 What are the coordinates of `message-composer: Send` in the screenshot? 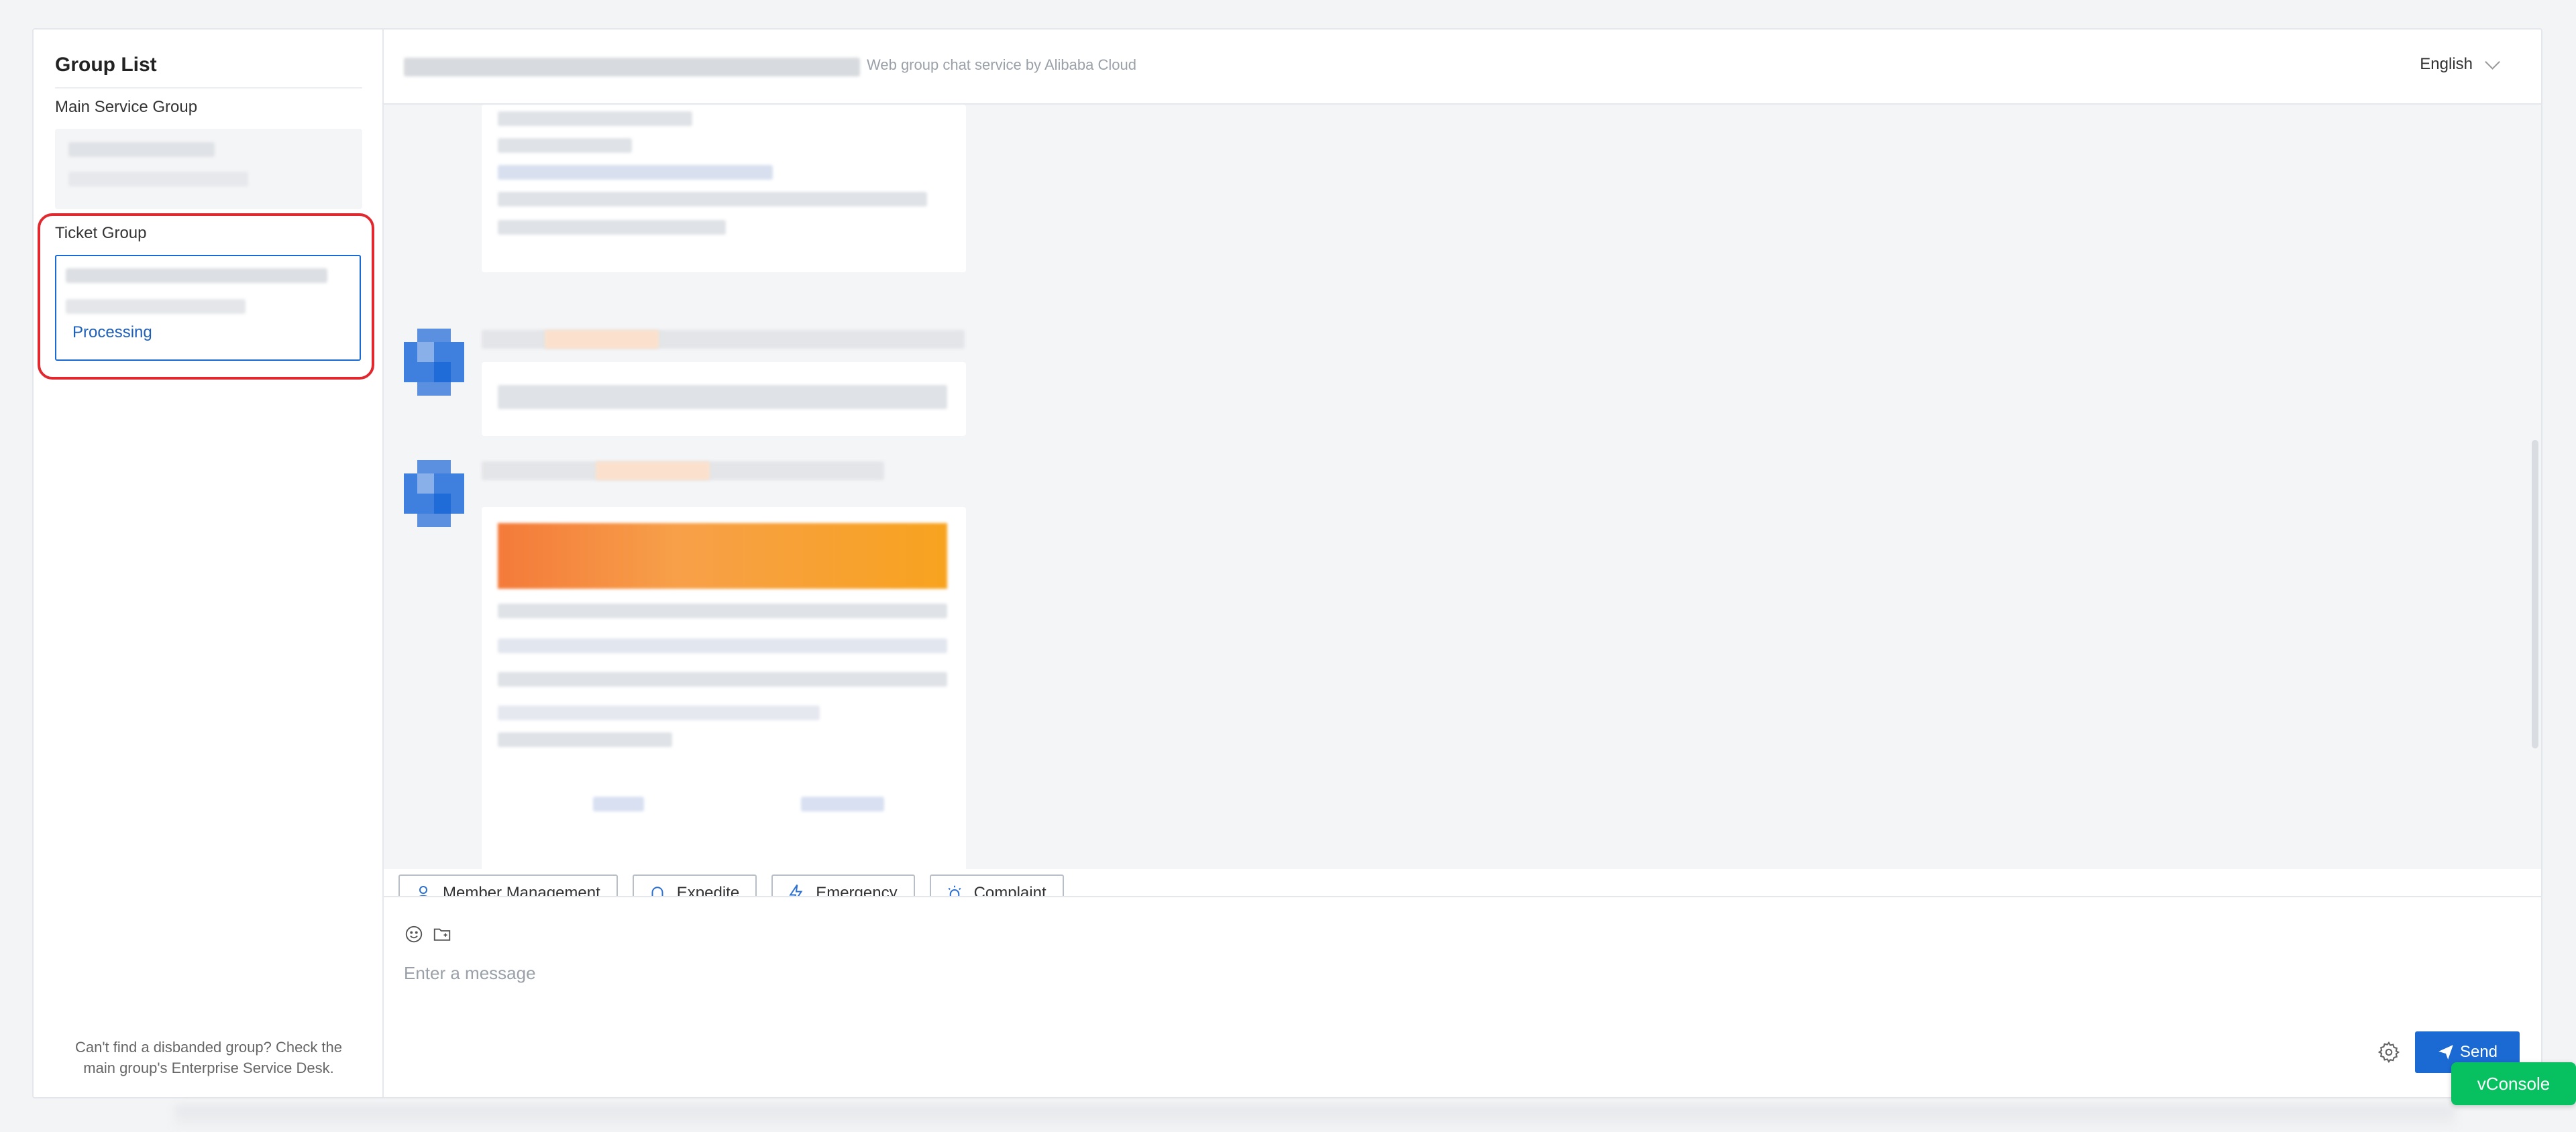 It's located at (1462, 996).